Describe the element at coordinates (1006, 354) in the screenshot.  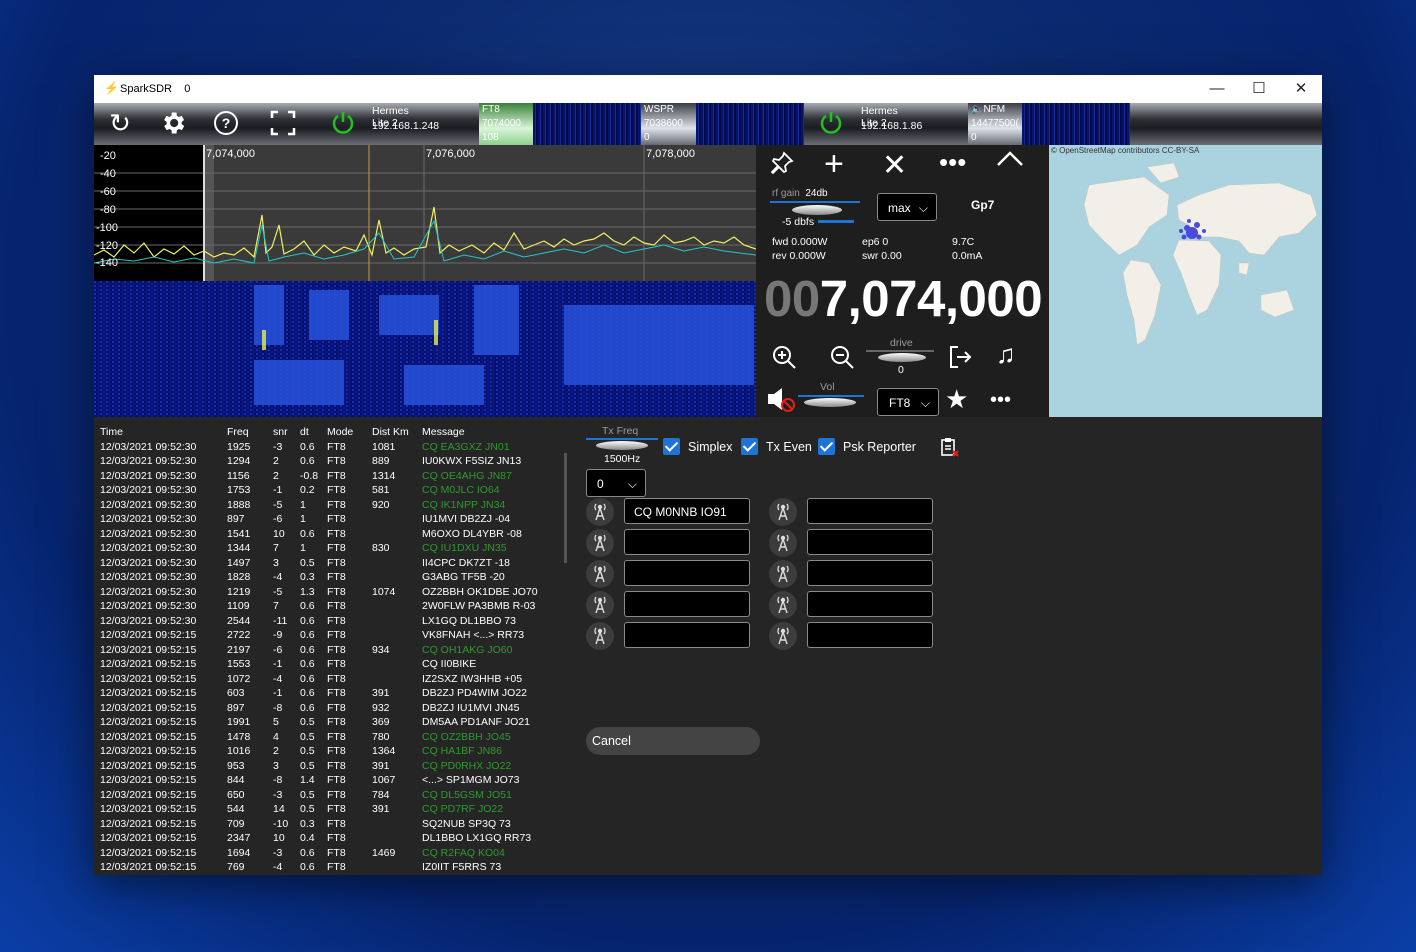
I see `music-note-icon: ♫` at that location.